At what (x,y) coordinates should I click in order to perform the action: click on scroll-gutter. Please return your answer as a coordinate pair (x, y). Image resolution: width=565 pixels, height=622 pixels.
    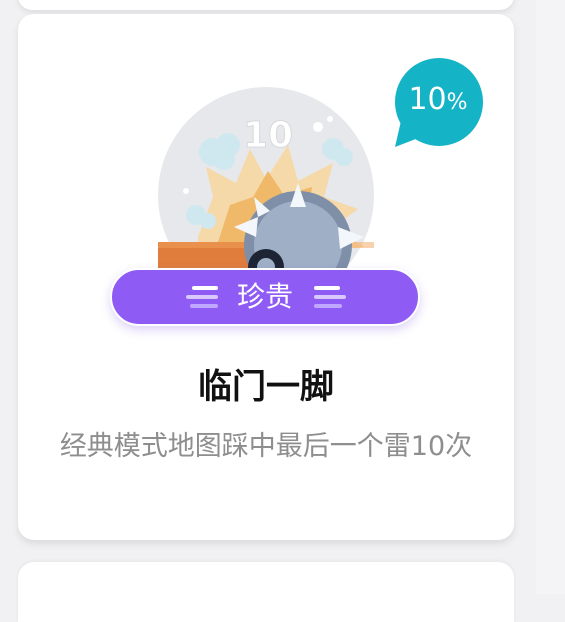
    Looking at the image, I should click on (550, 297).